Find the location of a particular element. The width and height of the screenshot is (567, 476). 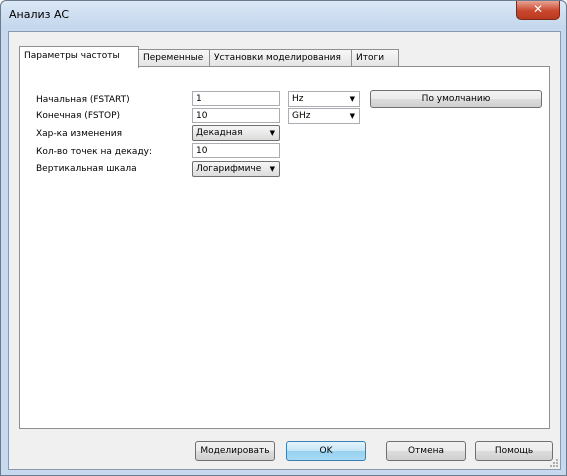

tab-simulation-settings: Установки моделирования is located at coordinates (280, 58).